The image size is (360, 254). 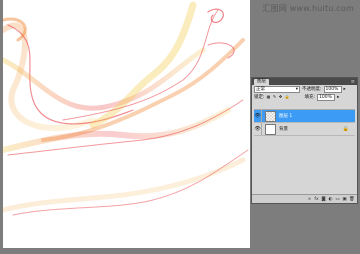 I want to click on layer-row-background: 👁 背景 🔒, so click(x=304, y=129).